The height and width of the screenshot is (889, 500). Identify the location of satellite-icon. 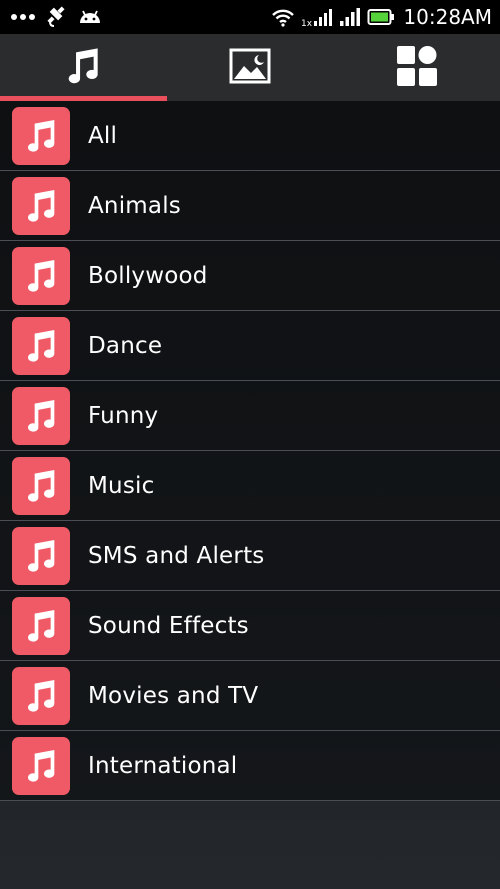
(57, 17).